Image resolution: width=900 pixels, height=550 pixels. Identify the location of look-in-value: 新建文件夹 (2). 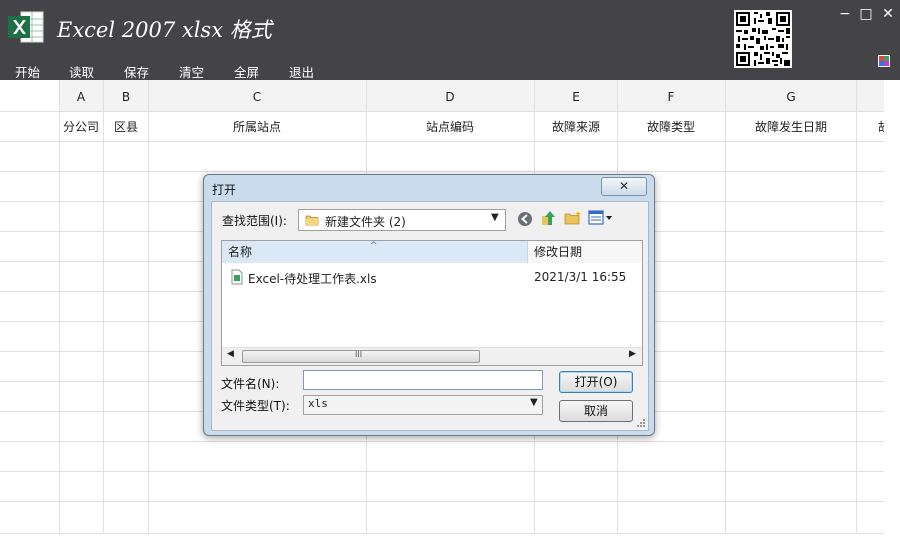
(365, 222).